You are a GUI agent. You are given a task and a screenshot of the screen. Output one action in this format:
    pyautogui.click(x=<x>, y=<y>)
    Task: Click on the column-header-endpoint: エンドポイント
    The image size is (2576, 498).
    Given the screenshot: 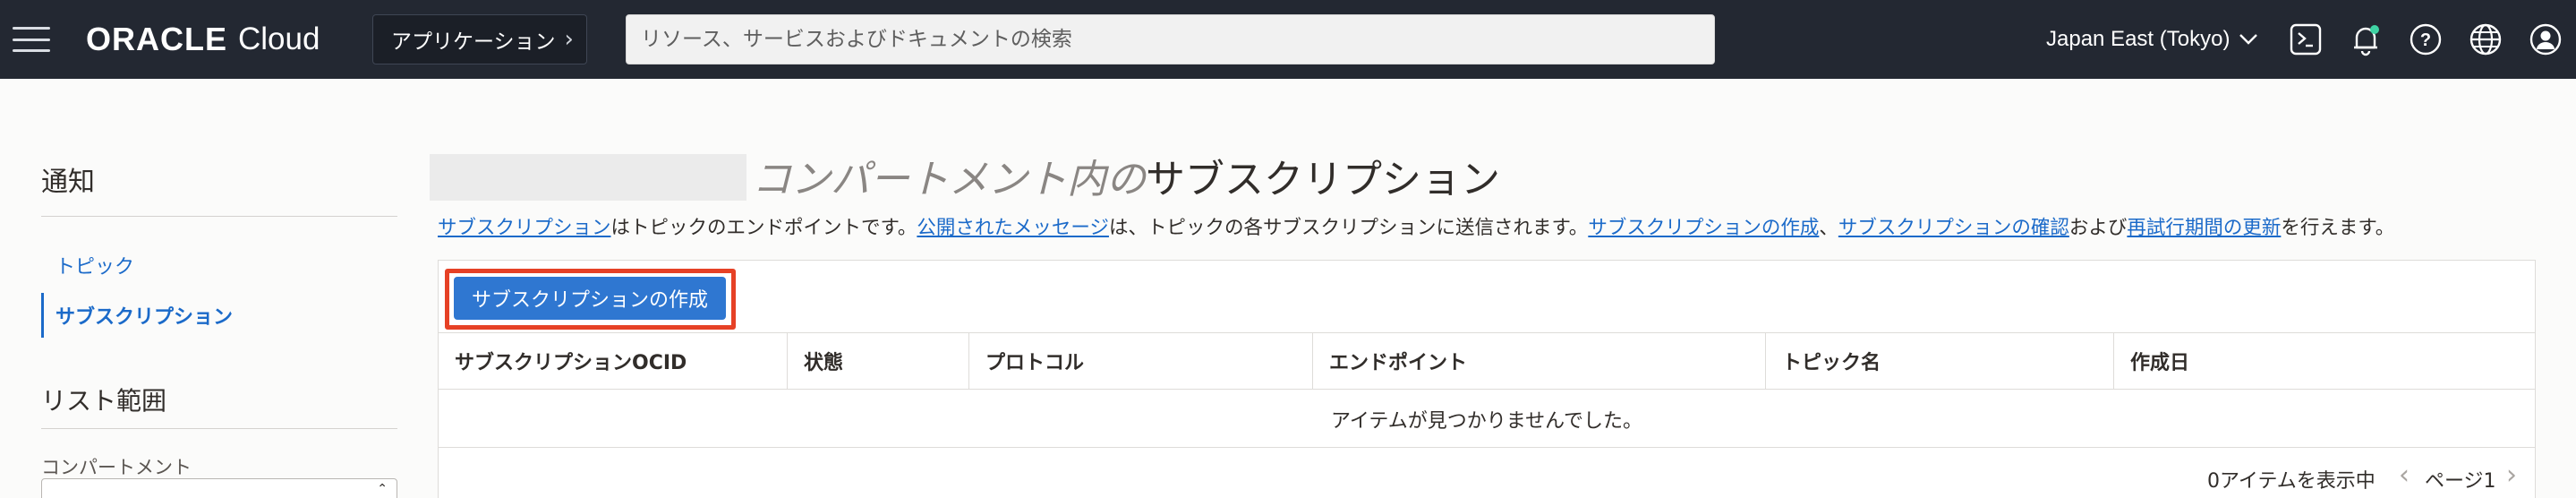 What is the action you would take?
    pyautogui.click(x=1539, y=361)
    